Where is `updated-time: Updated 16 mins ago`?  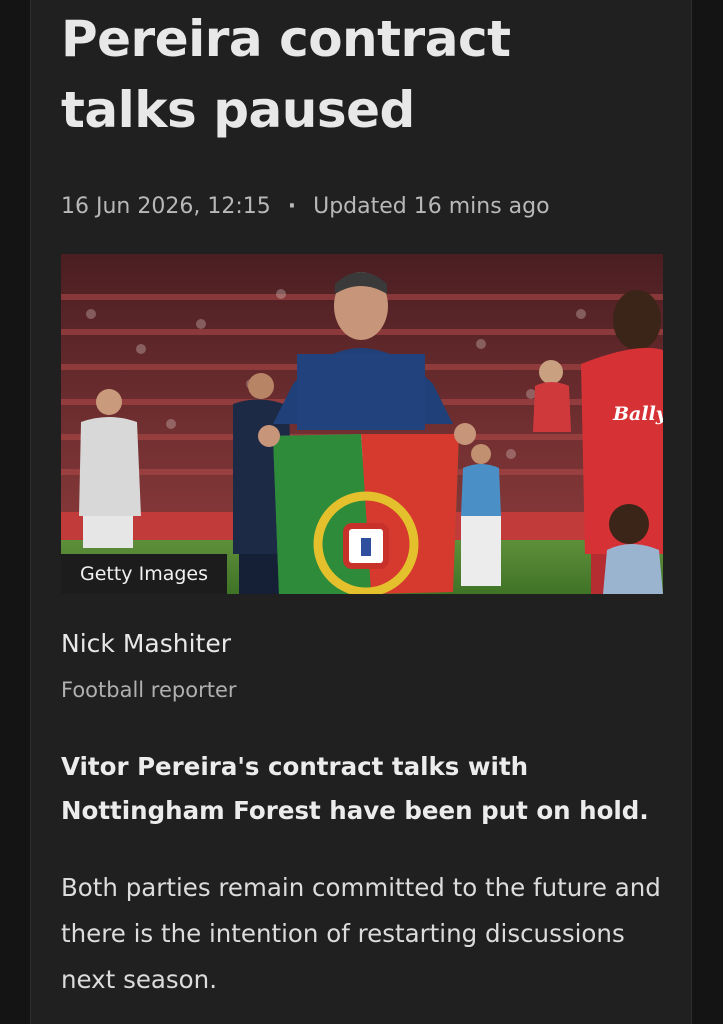
updated-time: Updated 16 mins ago is located at coordinates (431, 206).